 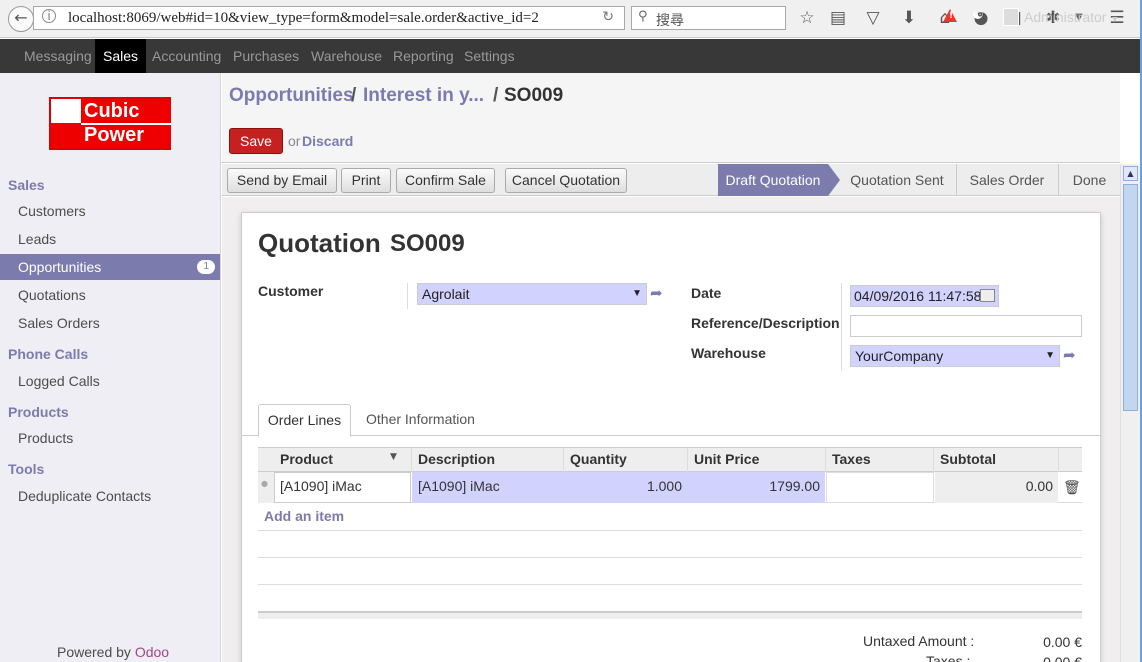 I want to click on pocket-icon: ▽, so click(x=873, y=18).